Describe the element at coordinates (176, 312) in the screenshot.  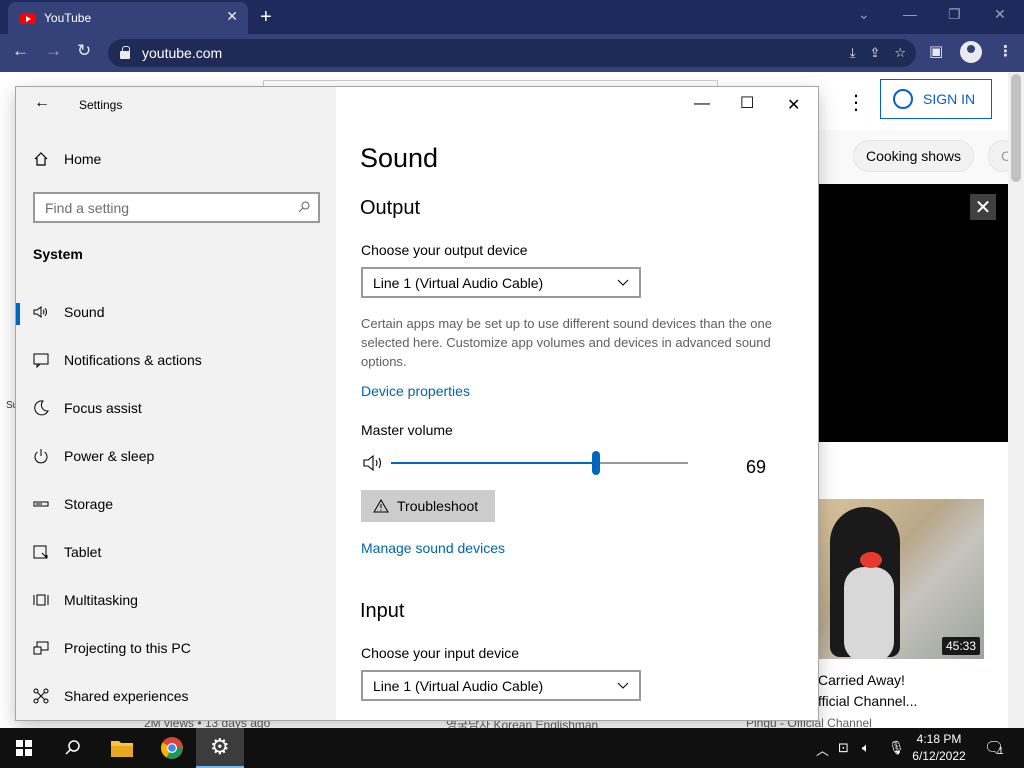
I see `sidebar-item-sound: Sound` at that location.